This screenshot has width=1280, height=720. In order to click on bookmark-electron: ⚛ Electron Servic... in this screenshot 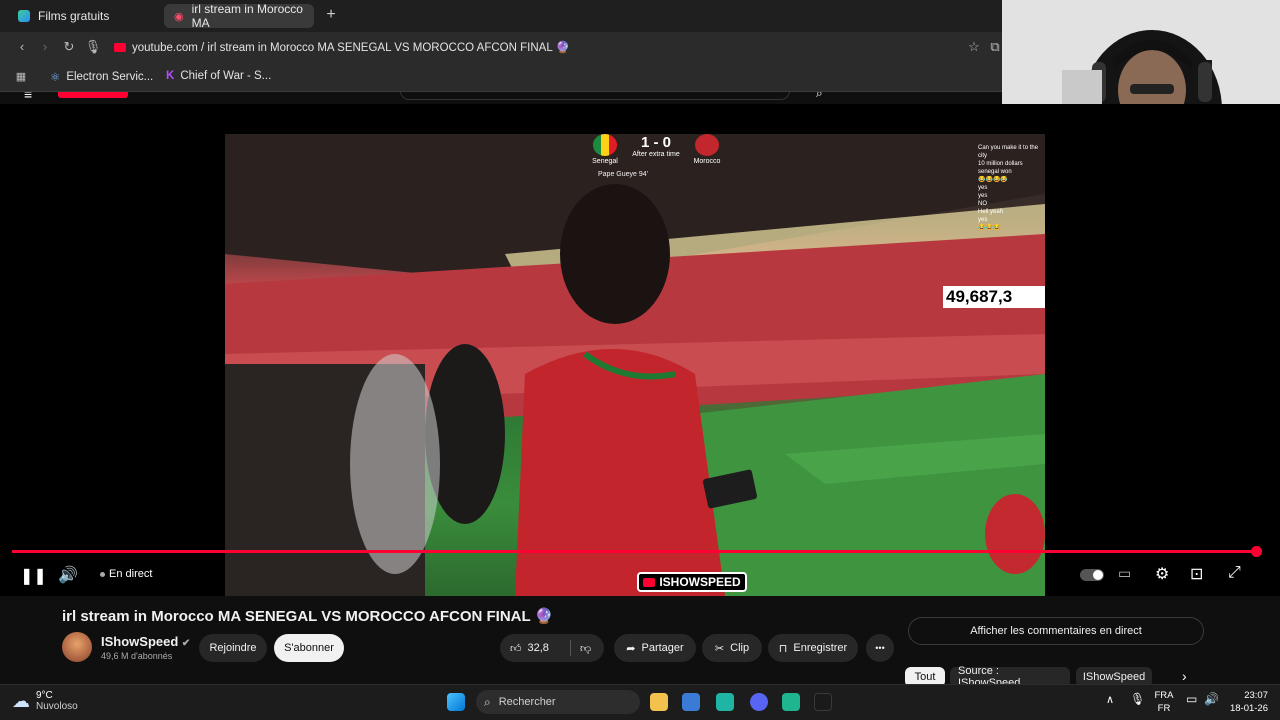, I will do `click(101, 77)`.